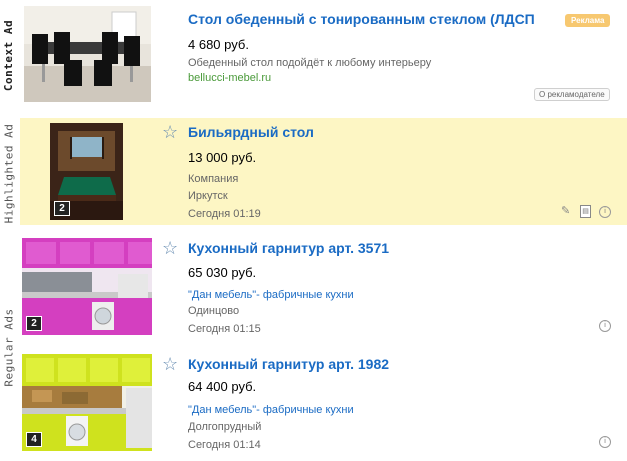  Describe the element at coordinates (218, 44) in the screenshot. I see `context-ad-price: 4 680 руб.` at that location.